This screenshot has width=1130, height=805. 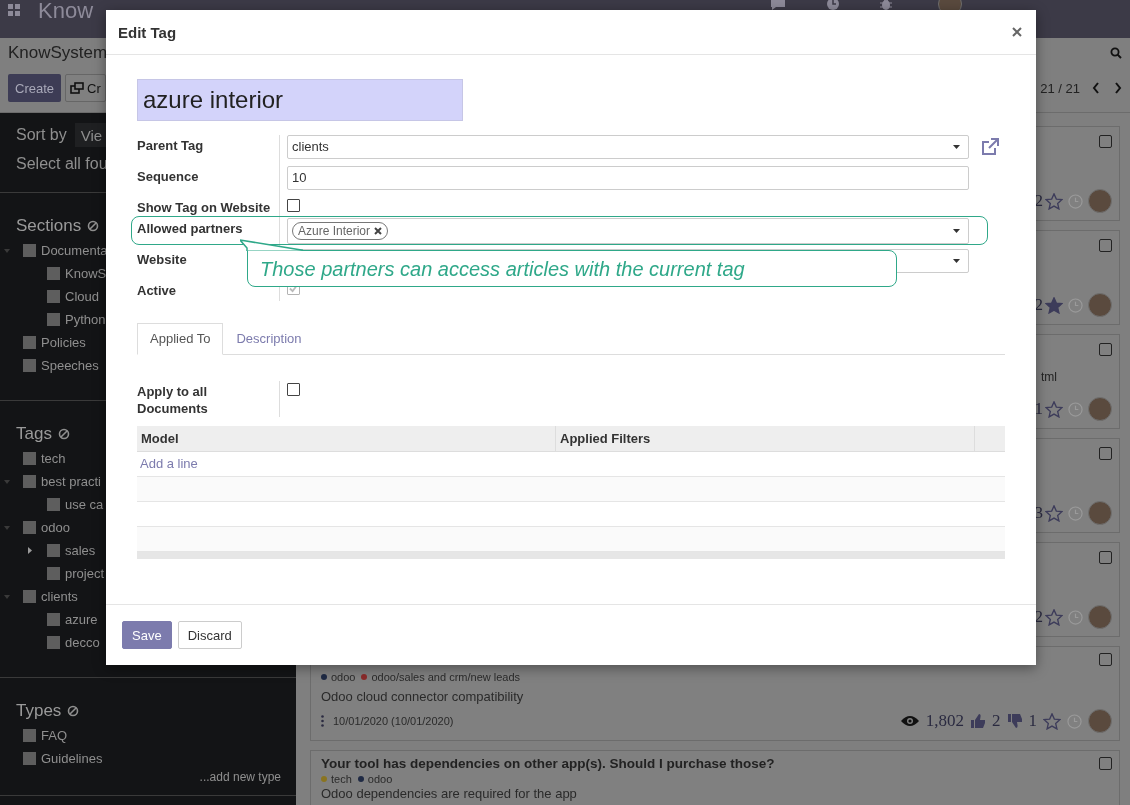 I want to click on dislike-count: 1, so click(x=1032, y=721).